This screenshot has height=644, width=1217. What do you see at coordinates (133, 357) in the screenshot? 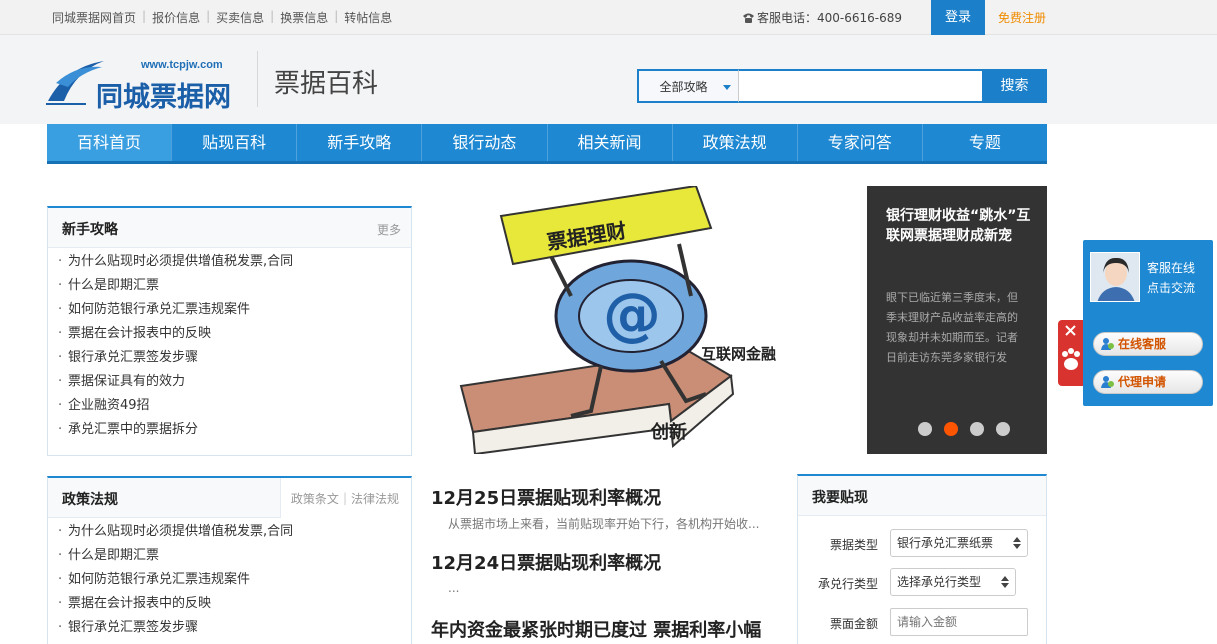
I see `list-item-text: 银行承兑汇票签发步骤` at bounding box center [133, 357].